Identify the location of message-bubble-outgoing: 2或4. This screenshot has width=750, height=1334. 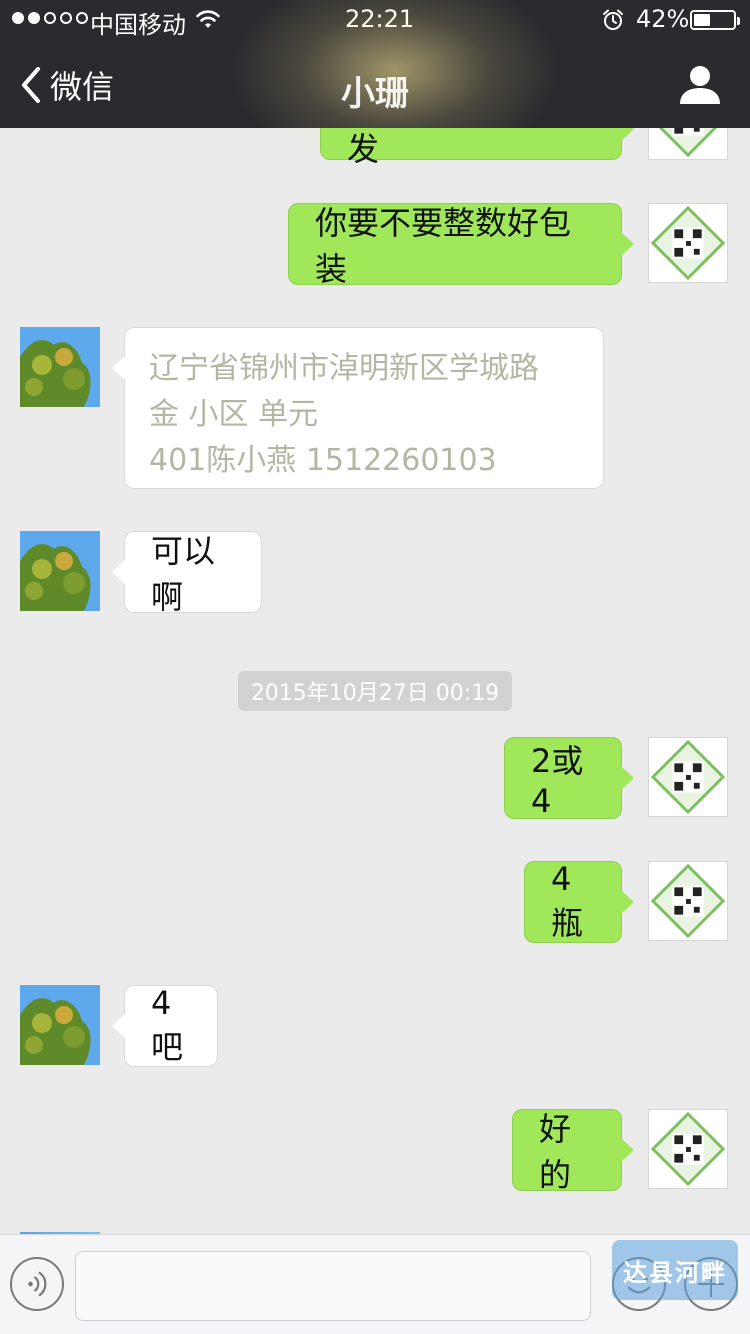
(569, 778).